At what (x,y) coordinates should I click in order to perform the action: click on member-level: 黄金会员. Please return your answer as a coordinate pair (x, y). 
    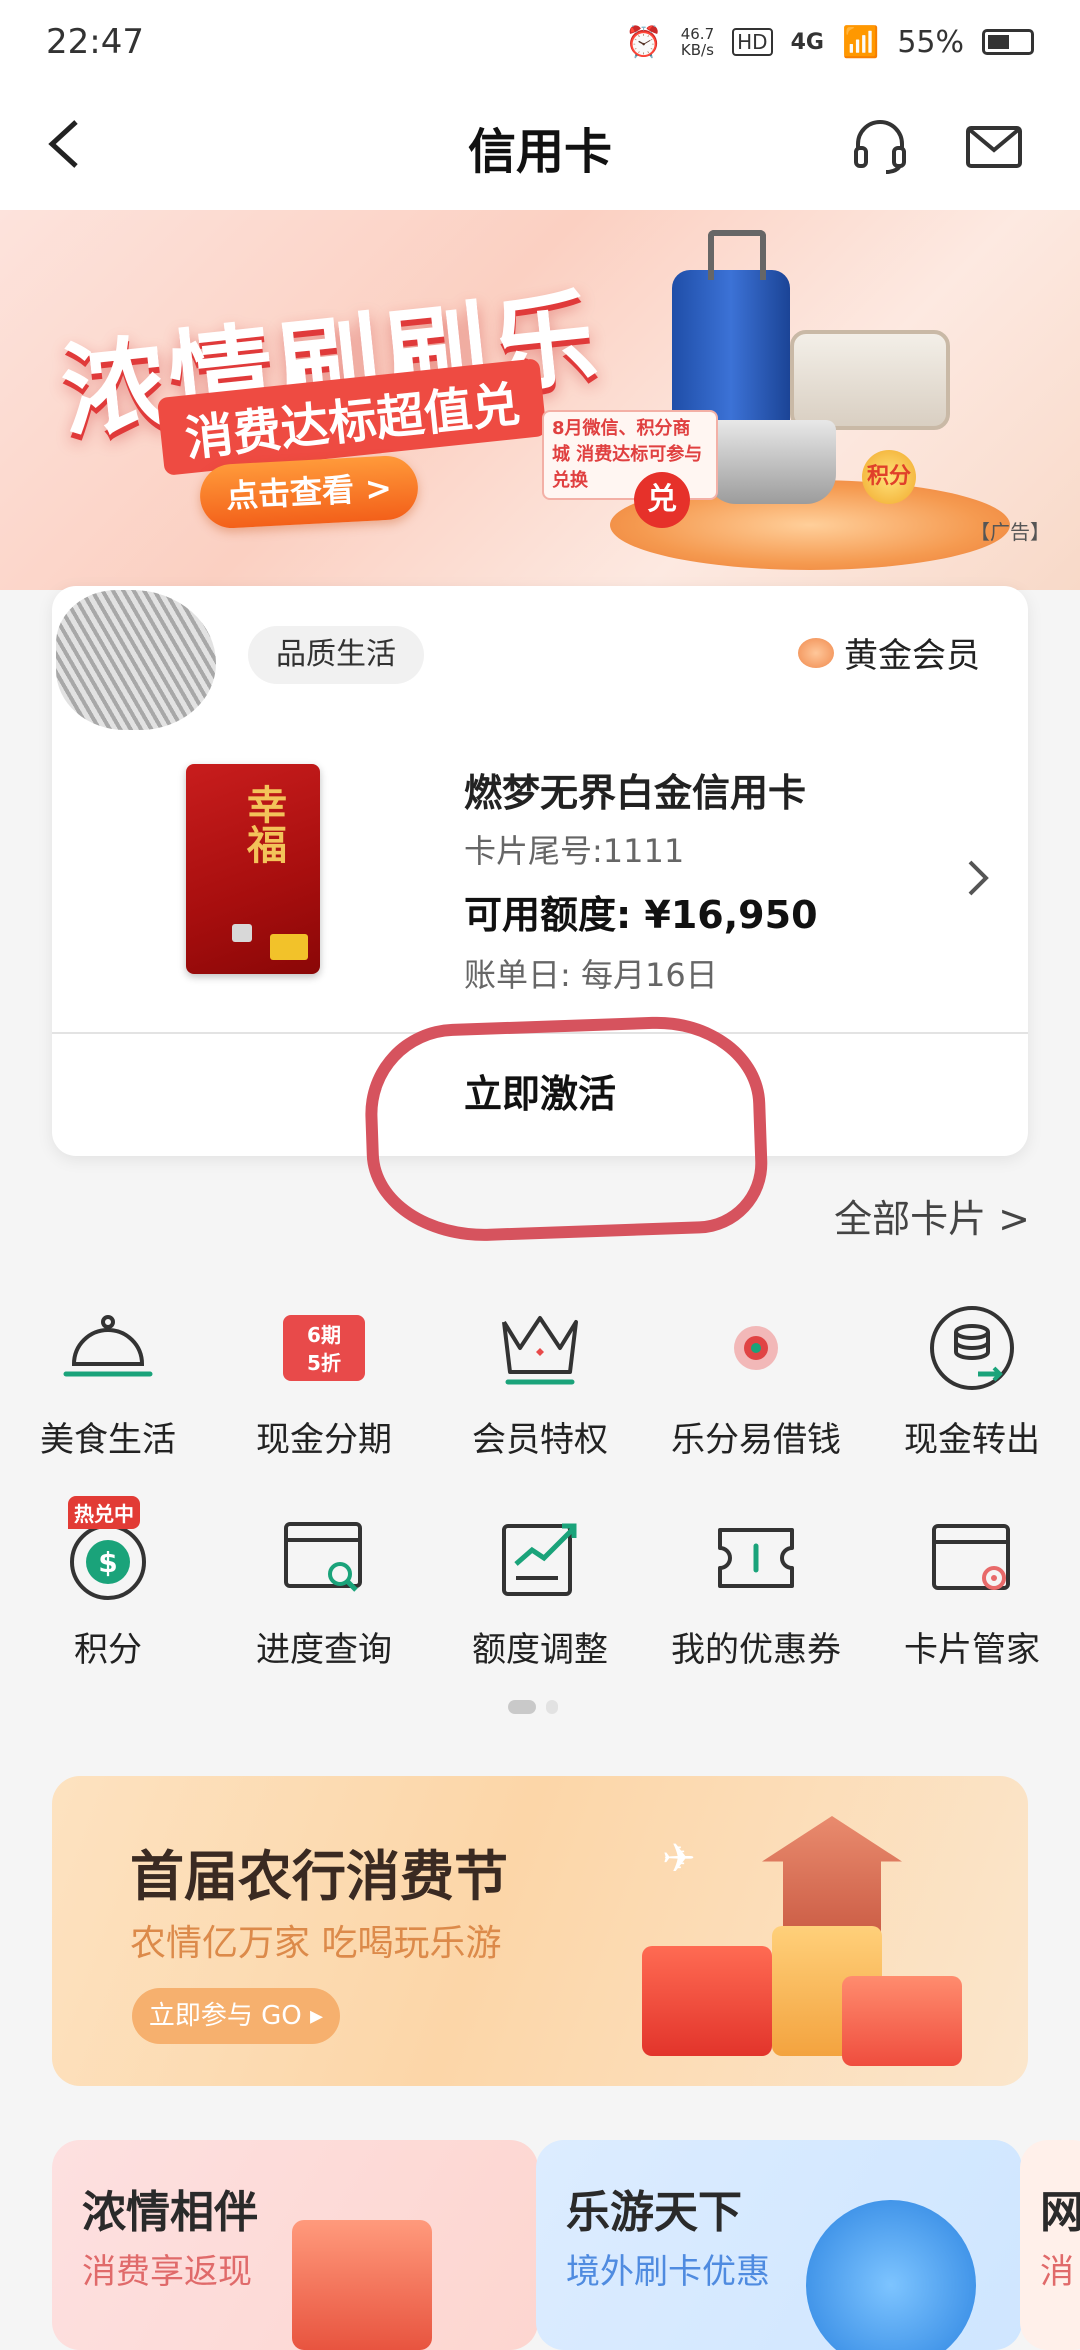
    Looking at the image, I should click on (889, 652).